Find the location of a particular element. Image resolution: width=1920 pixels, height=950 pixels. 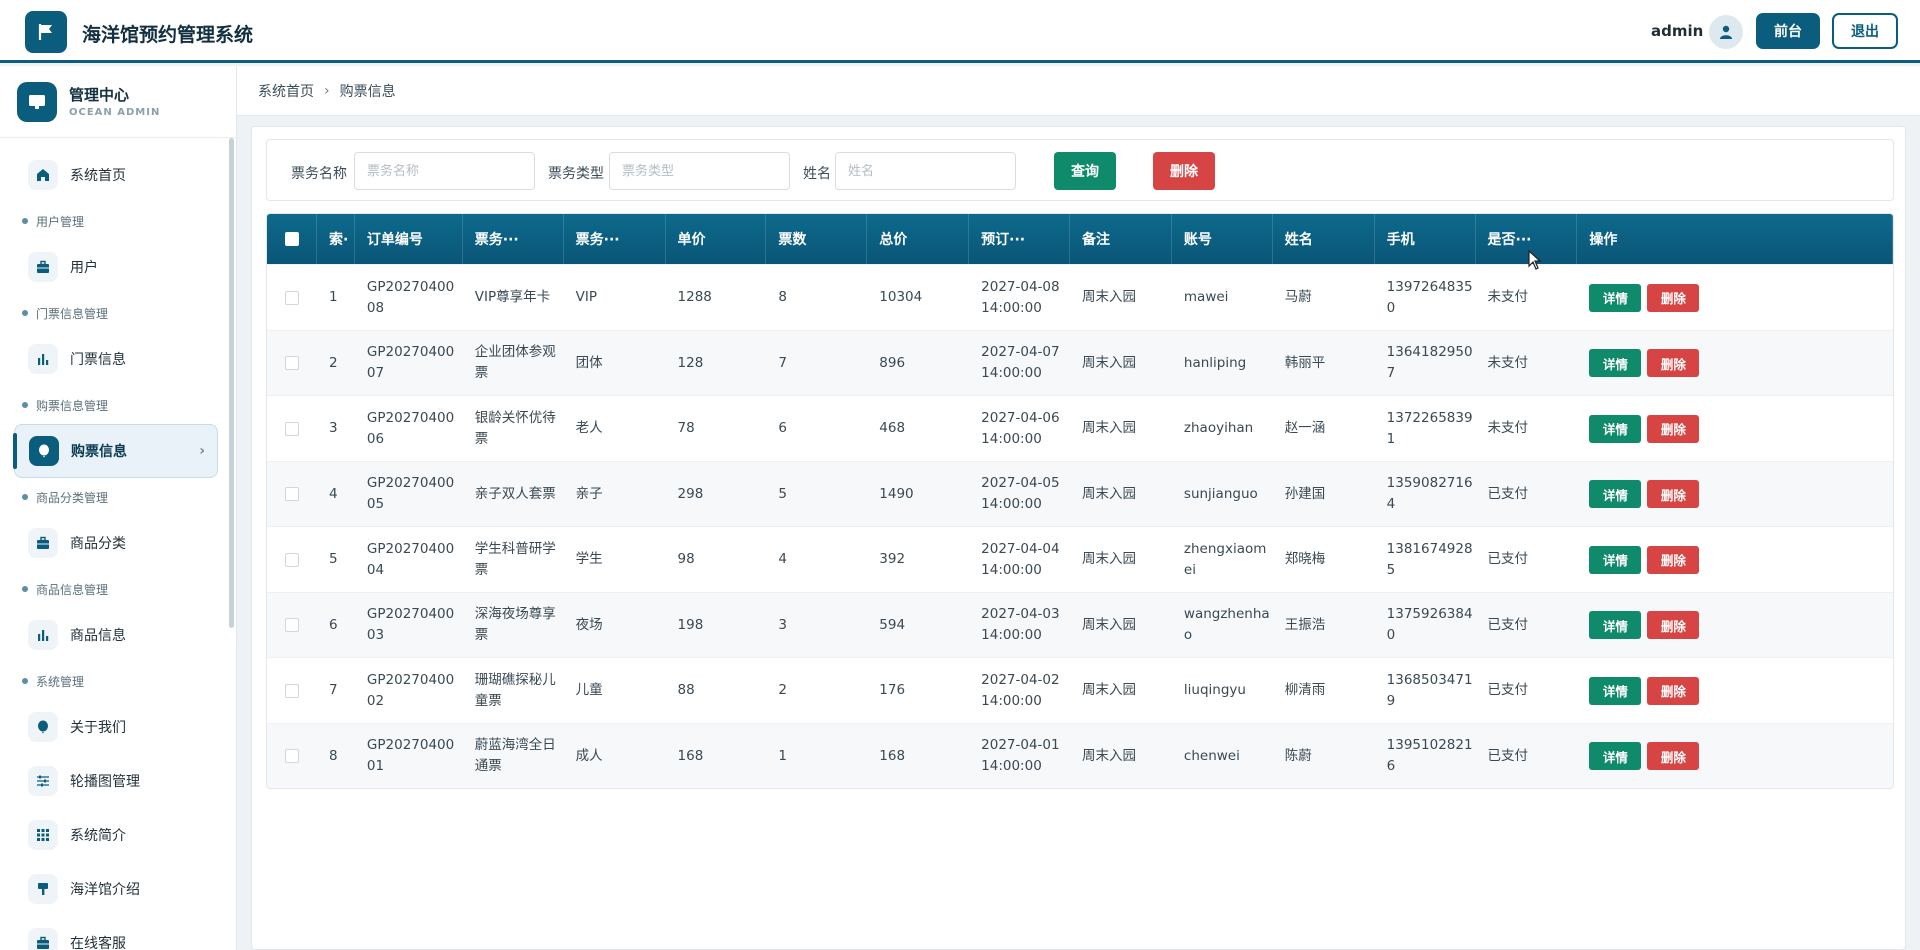

cell-text: 2027-04-06 14:00:00 is located at coordinates (1020, 428).